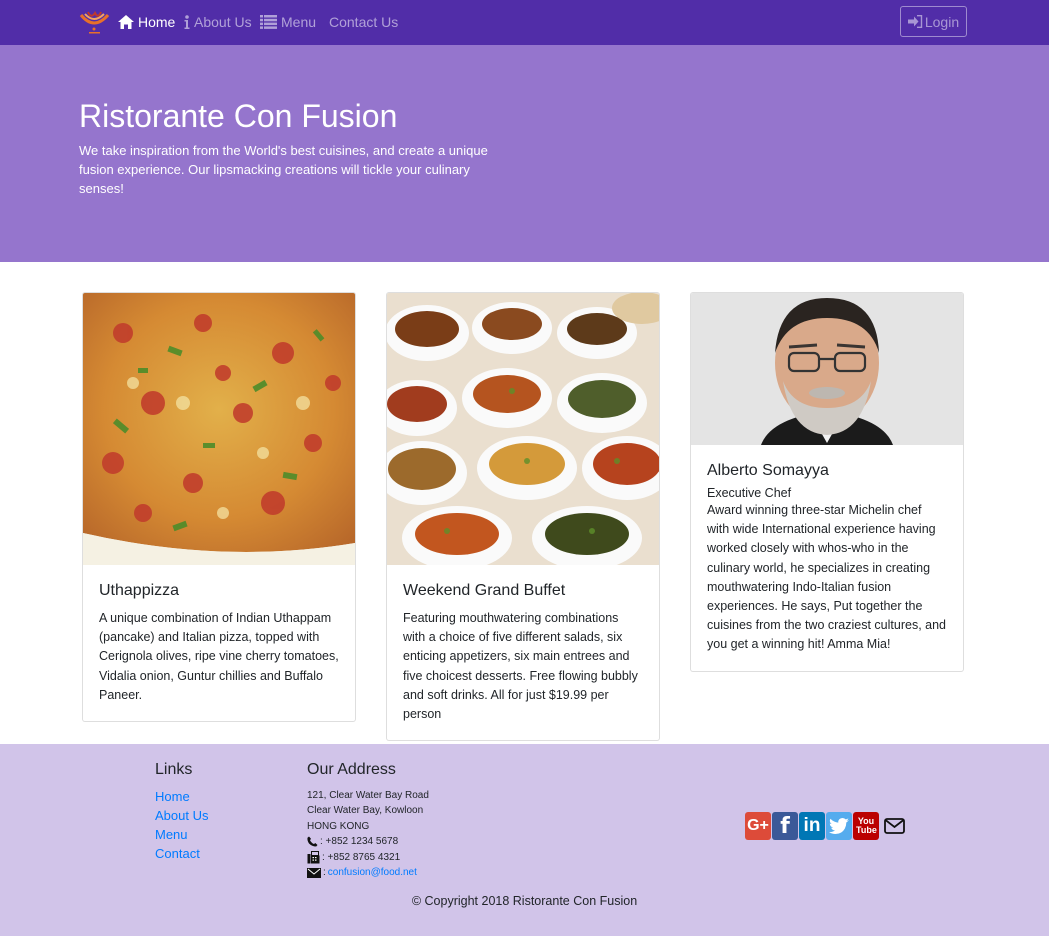  I want to click on footer-link-about: About Us, so click(181, 815).